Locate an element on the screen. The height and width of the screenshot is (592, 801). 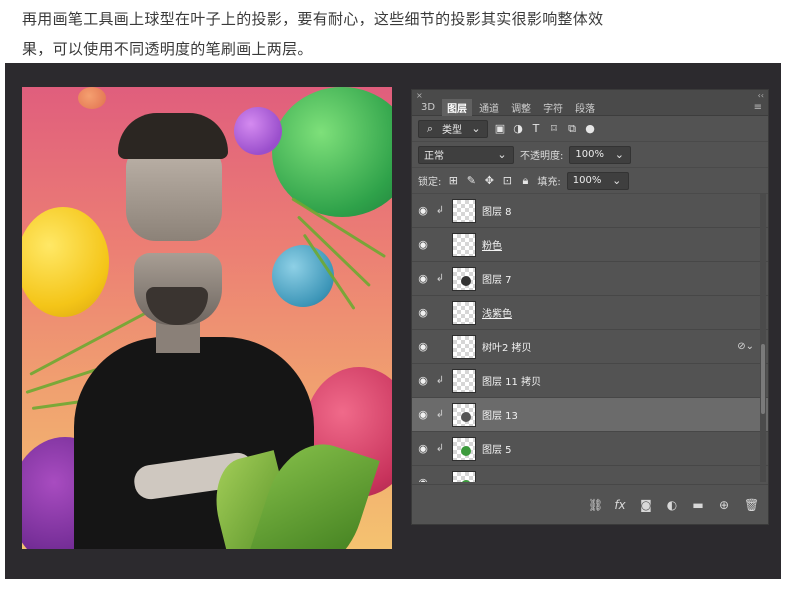
layer-row: ◉ ↲ 图层 7 is located at coordinates (590, 279).